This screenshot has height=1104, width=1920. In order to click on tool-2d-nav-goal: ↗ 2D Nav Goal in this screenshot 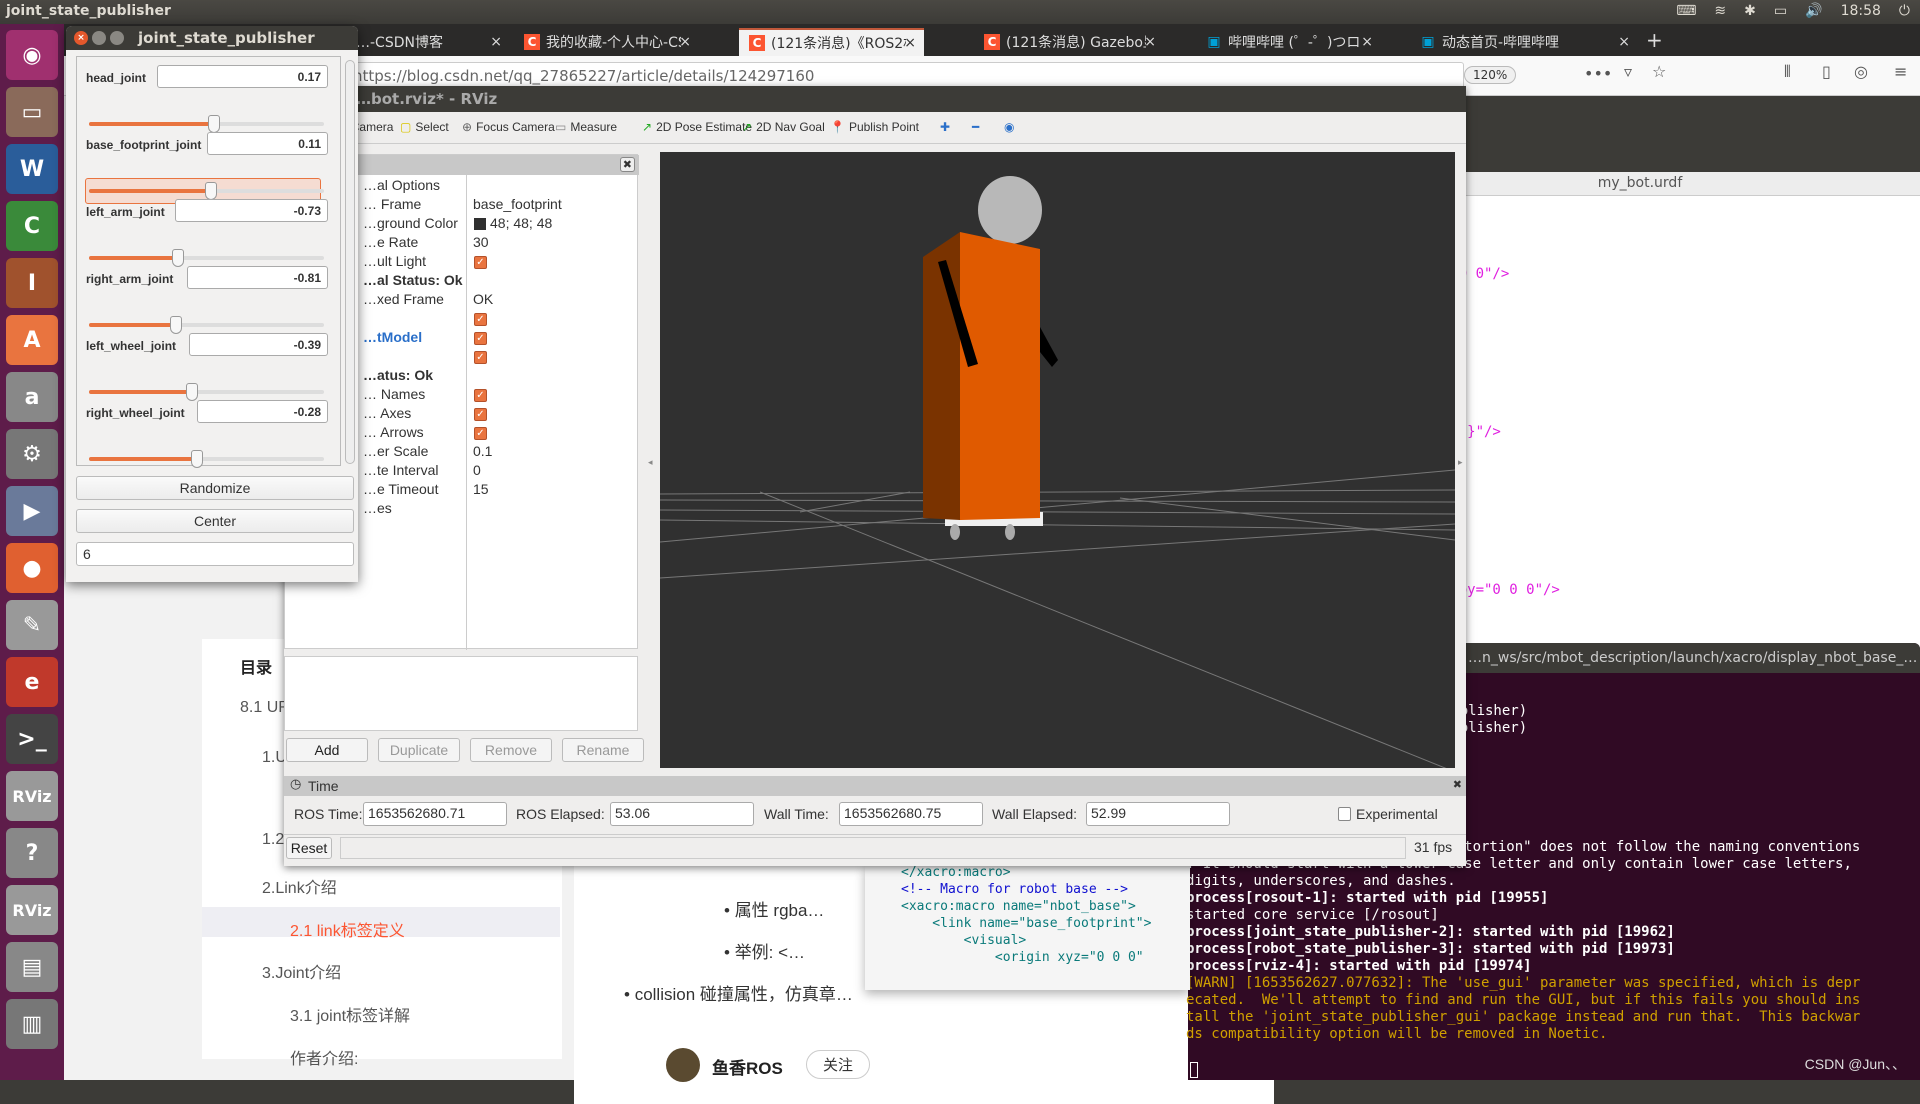, I will do `click(783, 127)`.